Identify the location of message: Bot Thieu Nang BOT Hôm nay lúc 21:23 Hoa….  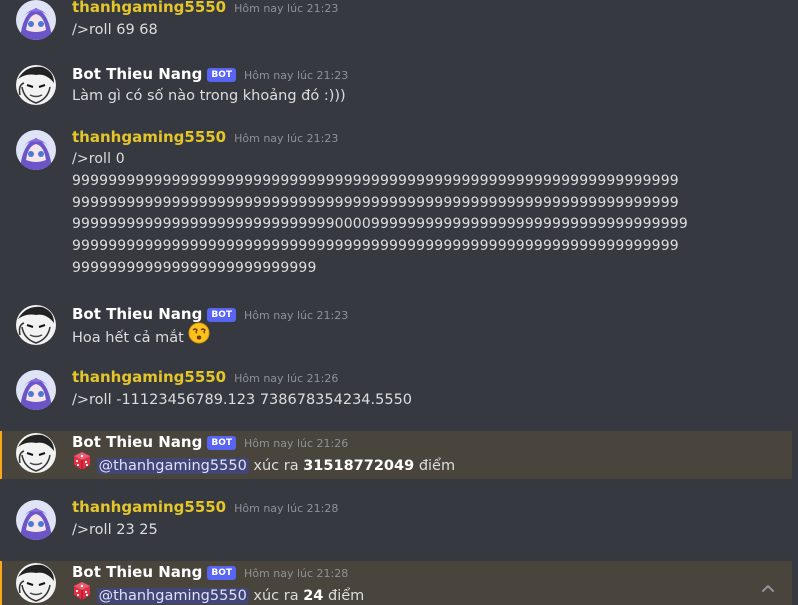
(396, 329).